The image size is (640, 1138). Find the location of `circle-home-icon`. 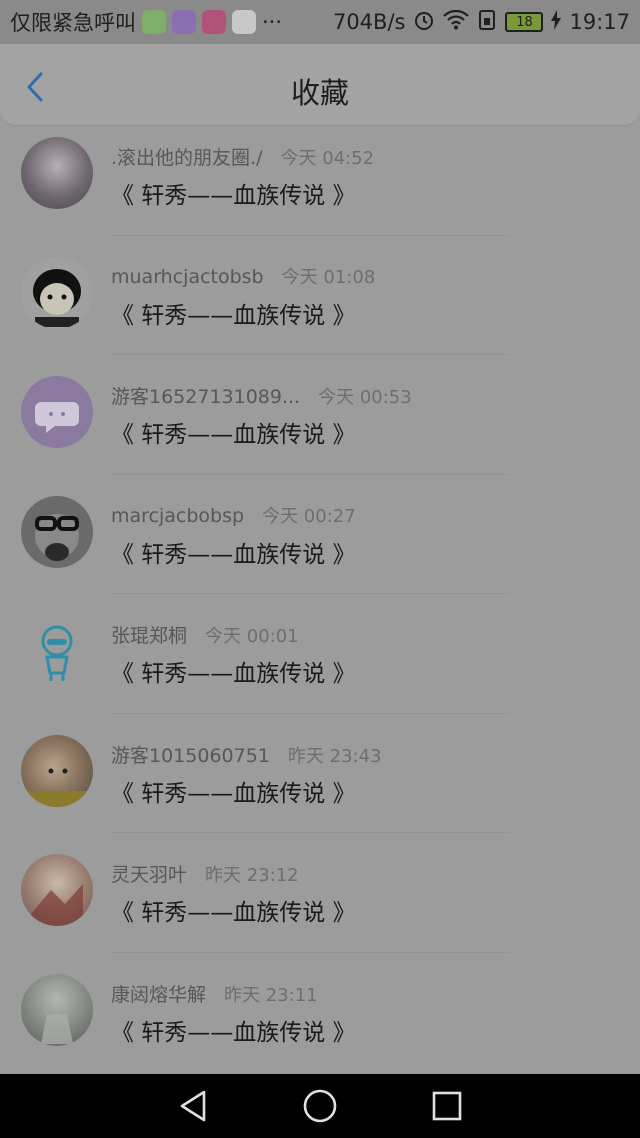

circle-home-icon is located at coordinates (320, 1106).